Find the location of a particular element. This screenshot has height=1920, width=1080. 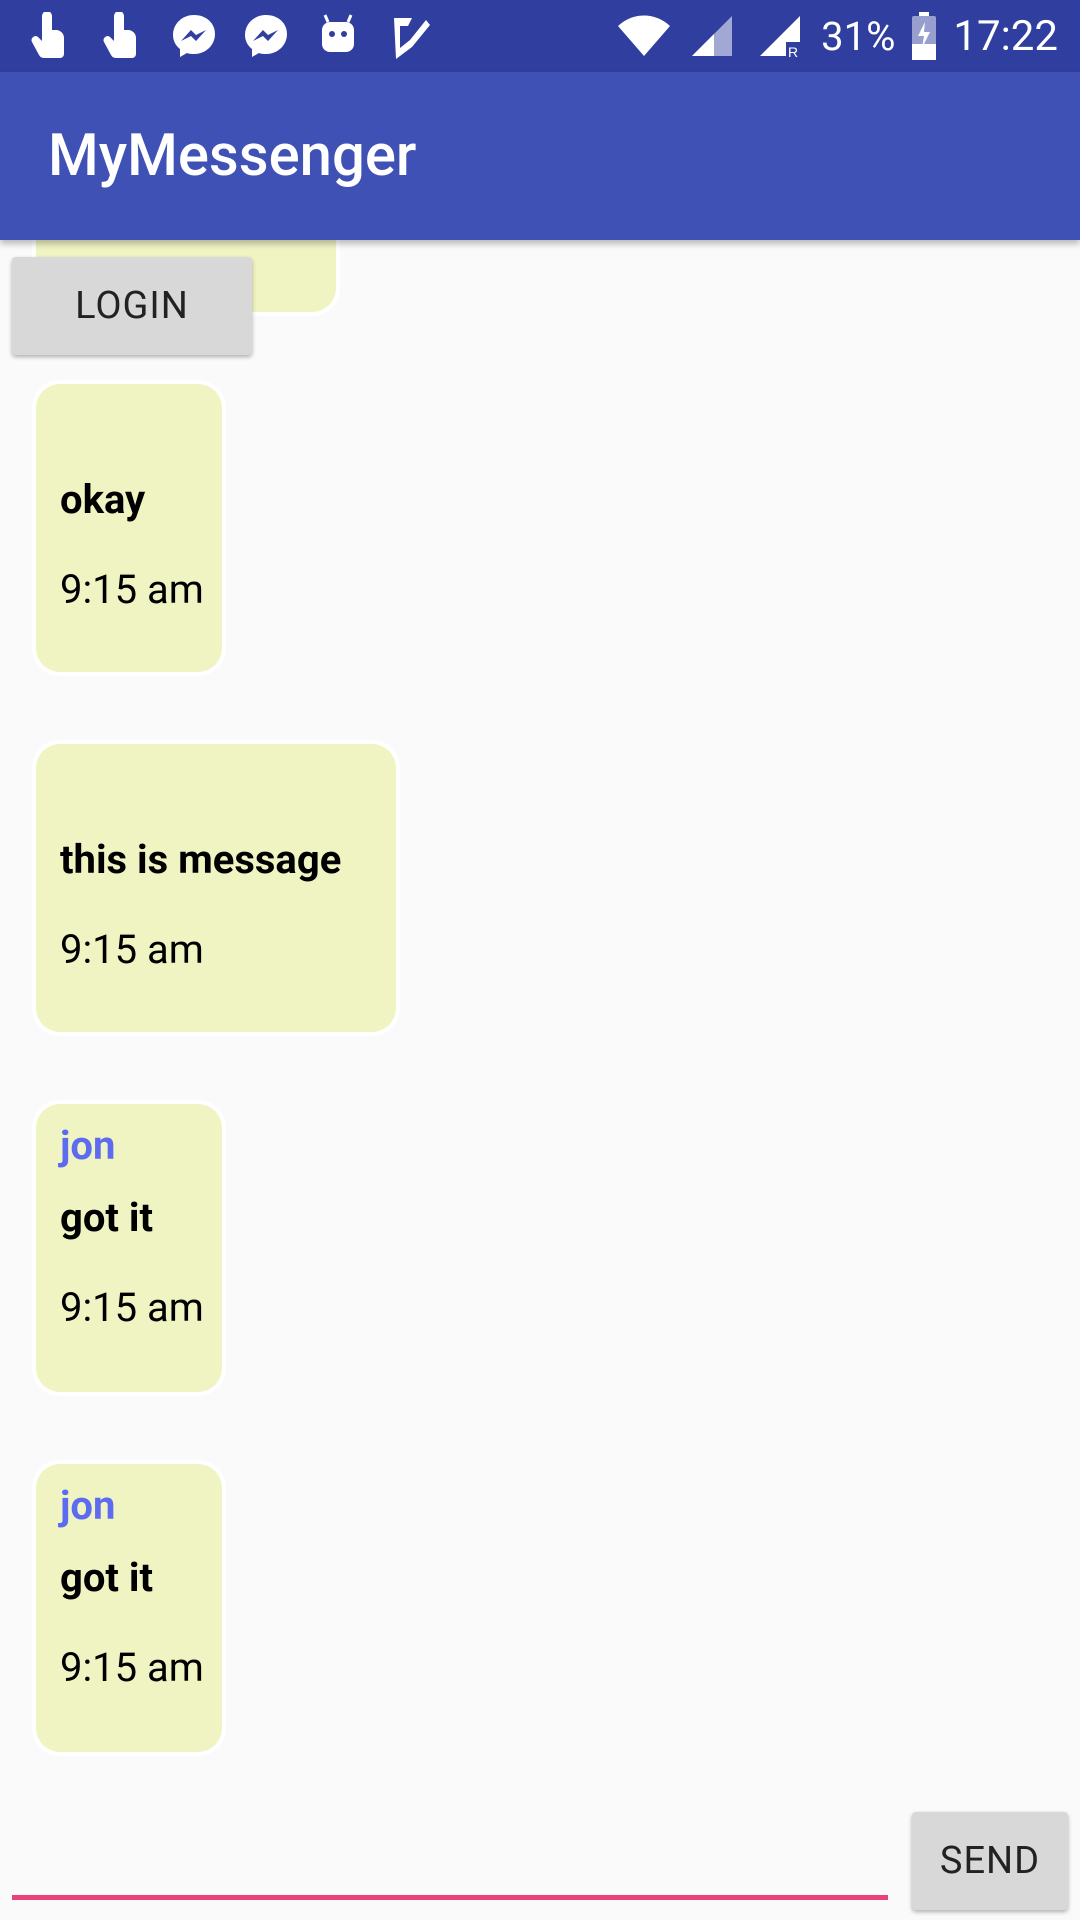

battery-percent: 31% is located at coordinates (858, 36).